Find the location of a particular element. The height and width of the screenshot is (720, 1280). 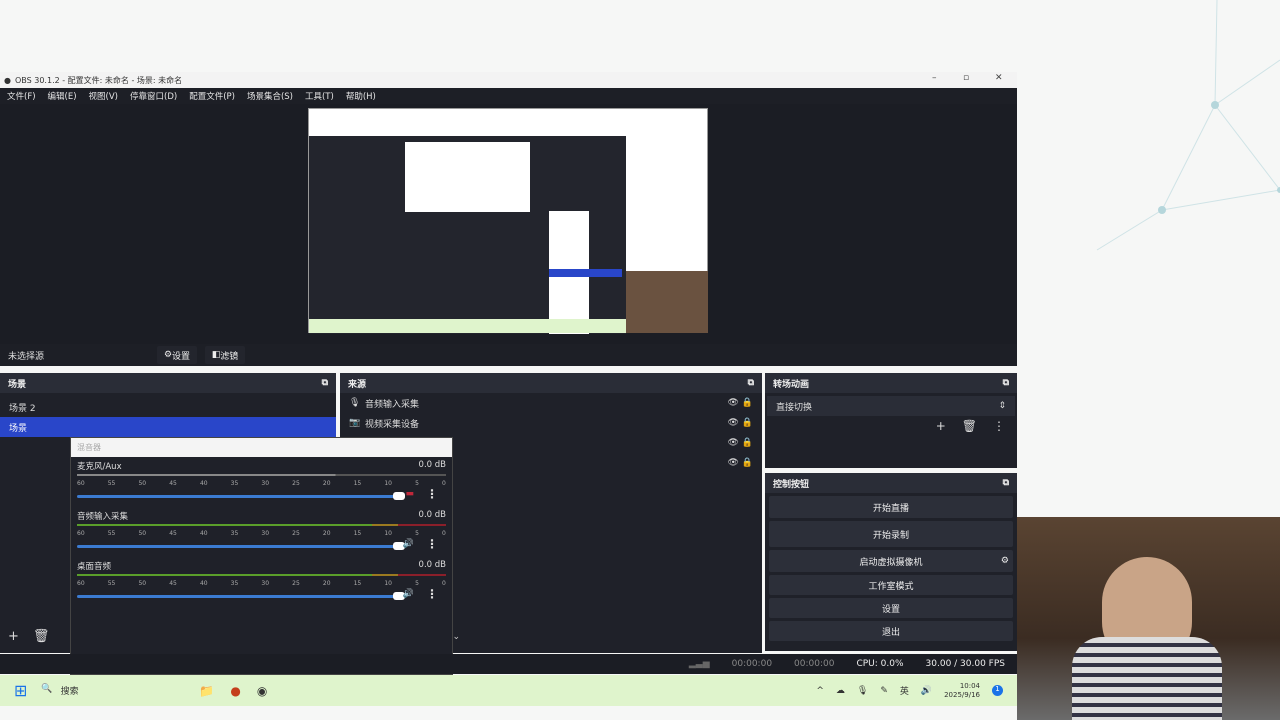

file-explorer-icon: 📁 is located at coordinates (206, 691).